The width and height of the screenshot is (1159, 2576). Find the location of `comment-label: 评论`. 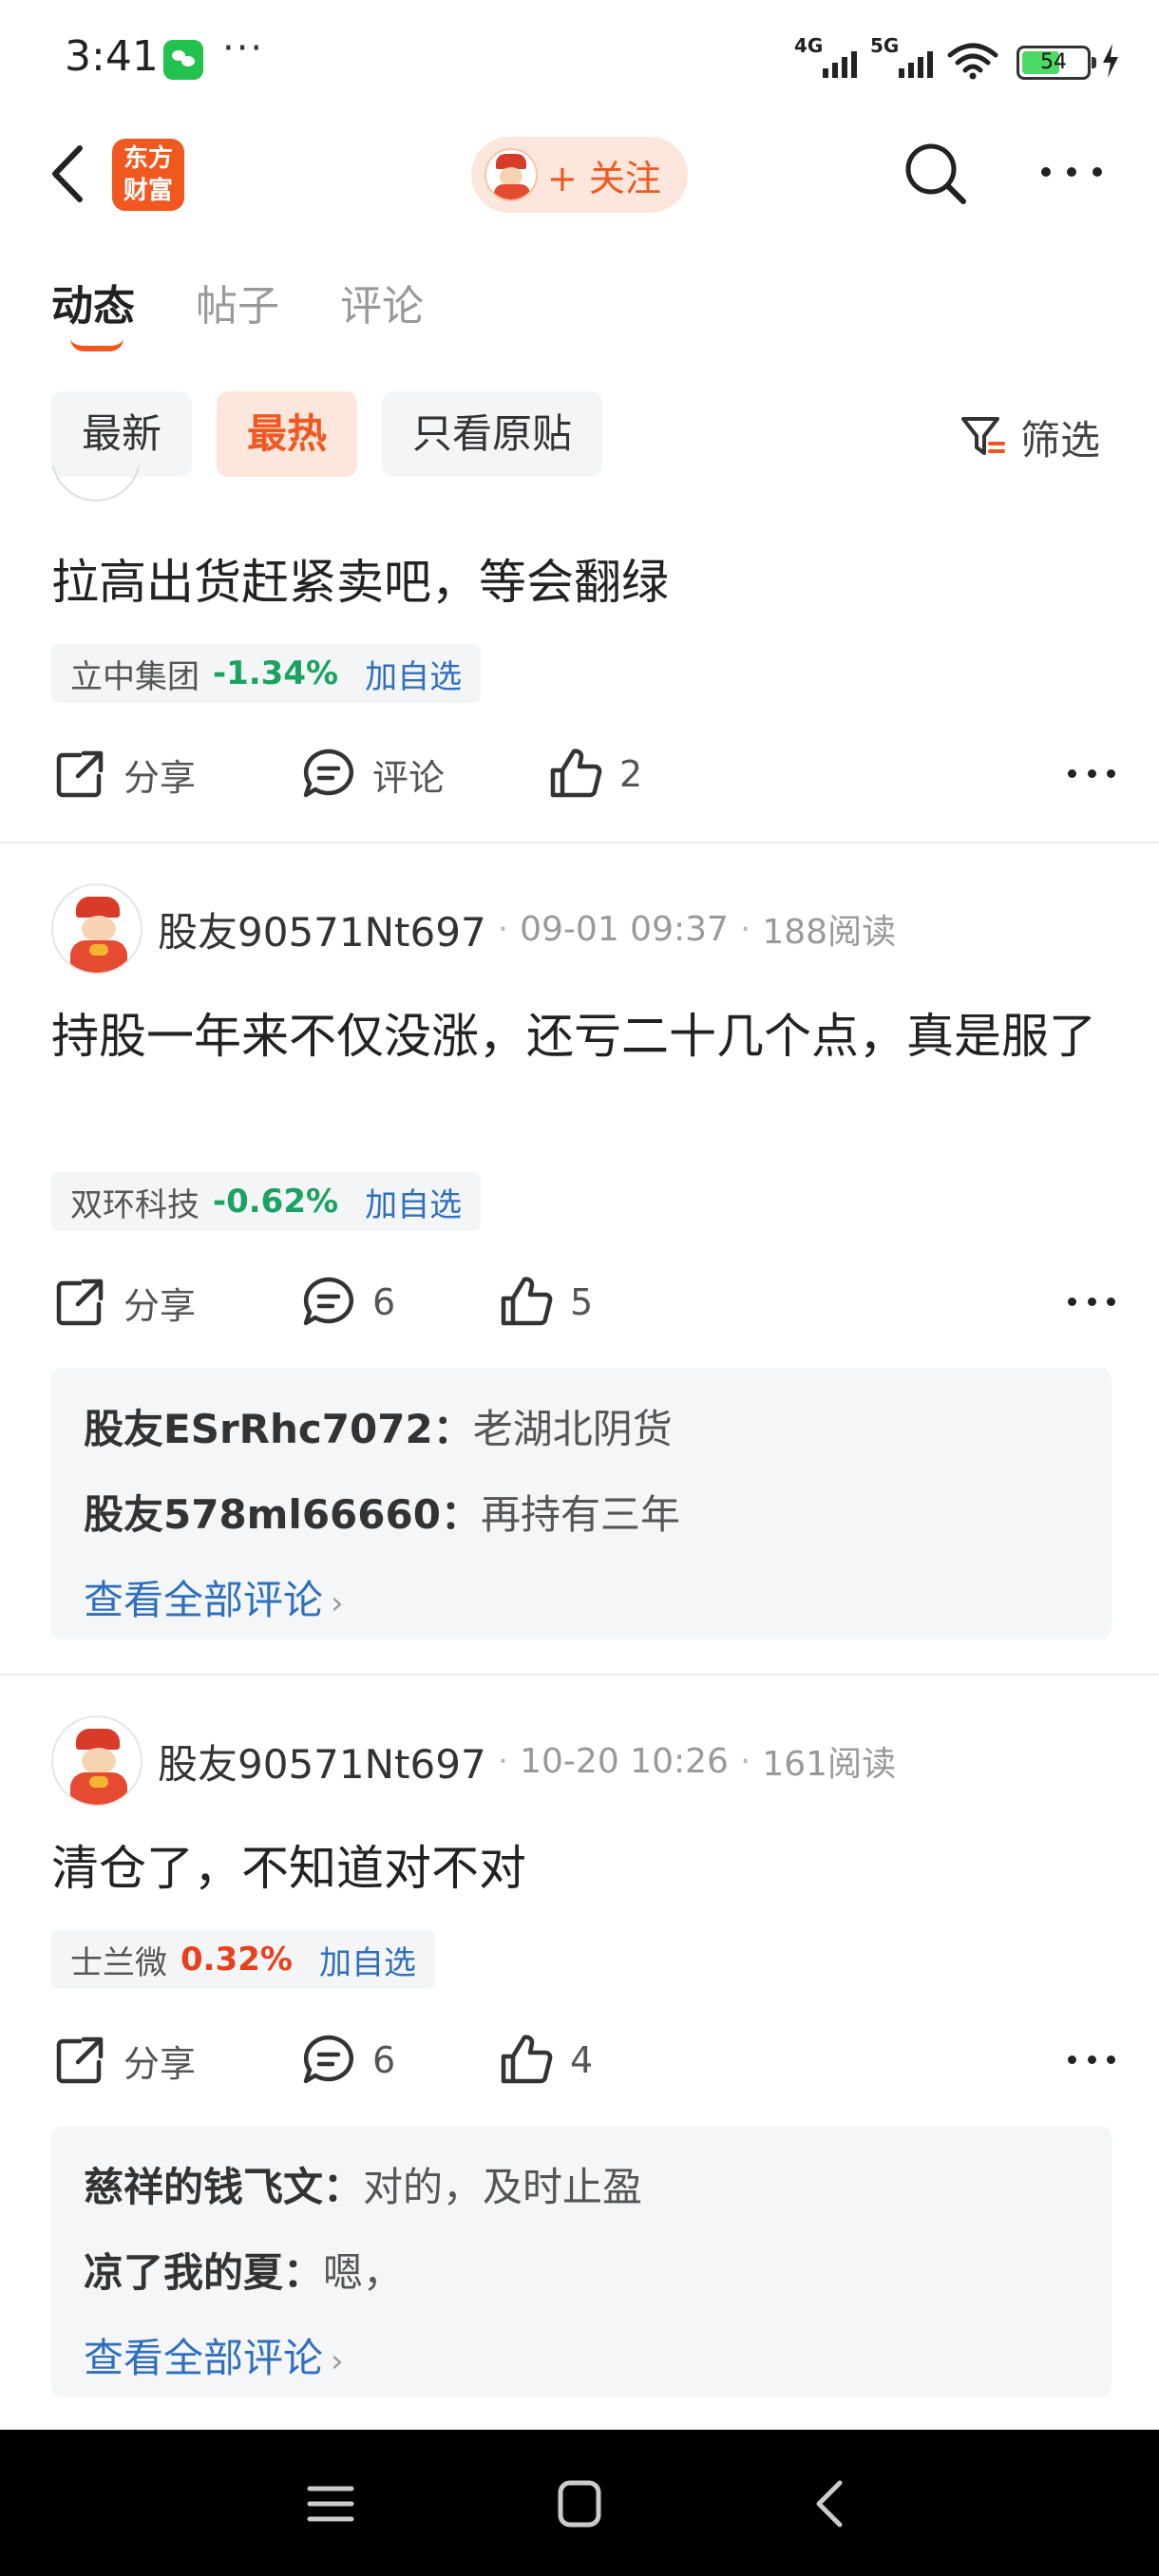

comment-label: 评论 is located at coordinates (409, 777).